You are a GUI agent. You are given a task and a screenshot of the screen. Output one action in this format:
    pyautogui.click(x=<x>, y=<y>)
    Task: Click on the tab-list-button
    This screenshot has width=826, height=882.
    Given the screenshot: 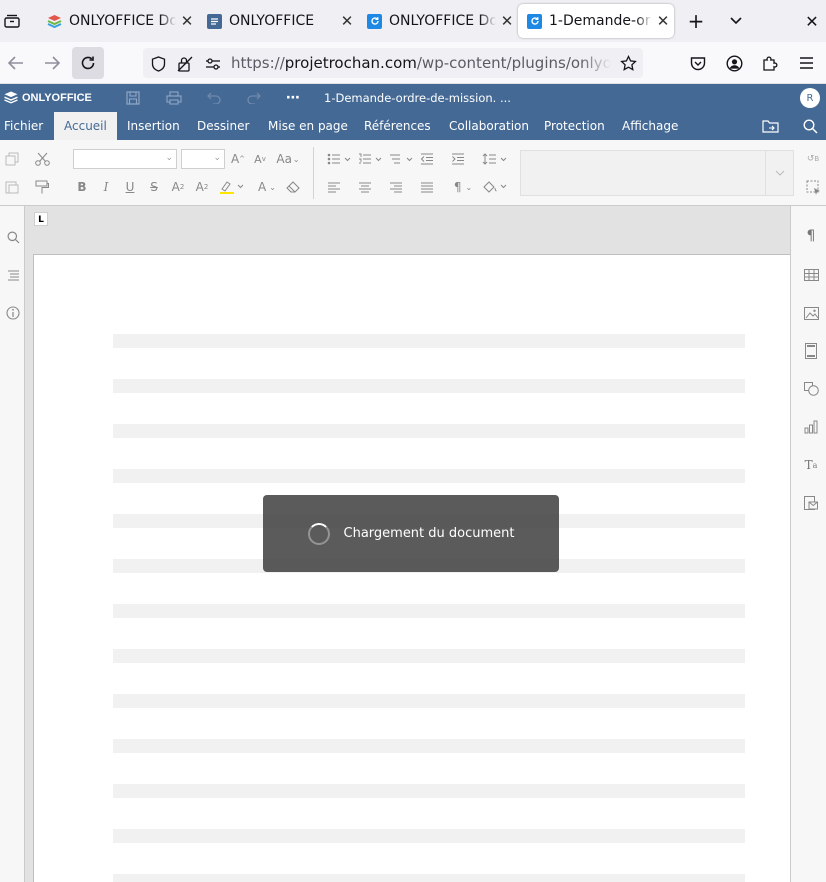 What is the action you would take?
    pyautogui.click(x=12, y=21)
    